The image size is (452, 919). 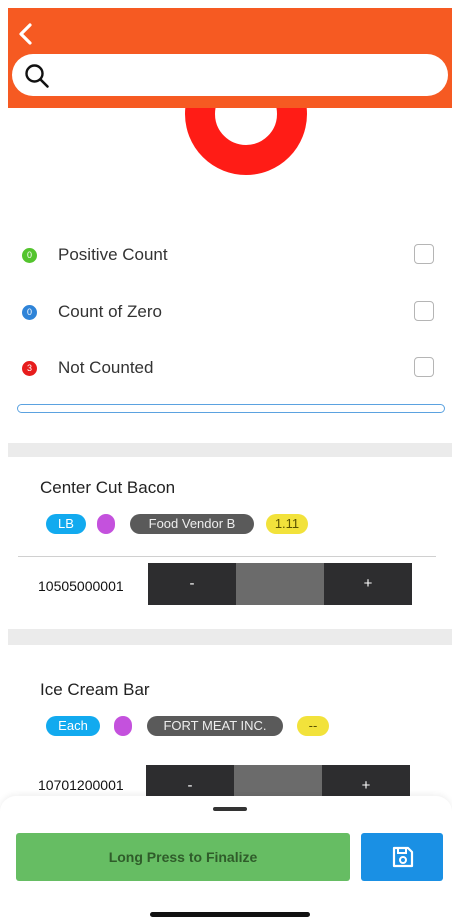 I want to click on save-button, so click(x=402, y=857).